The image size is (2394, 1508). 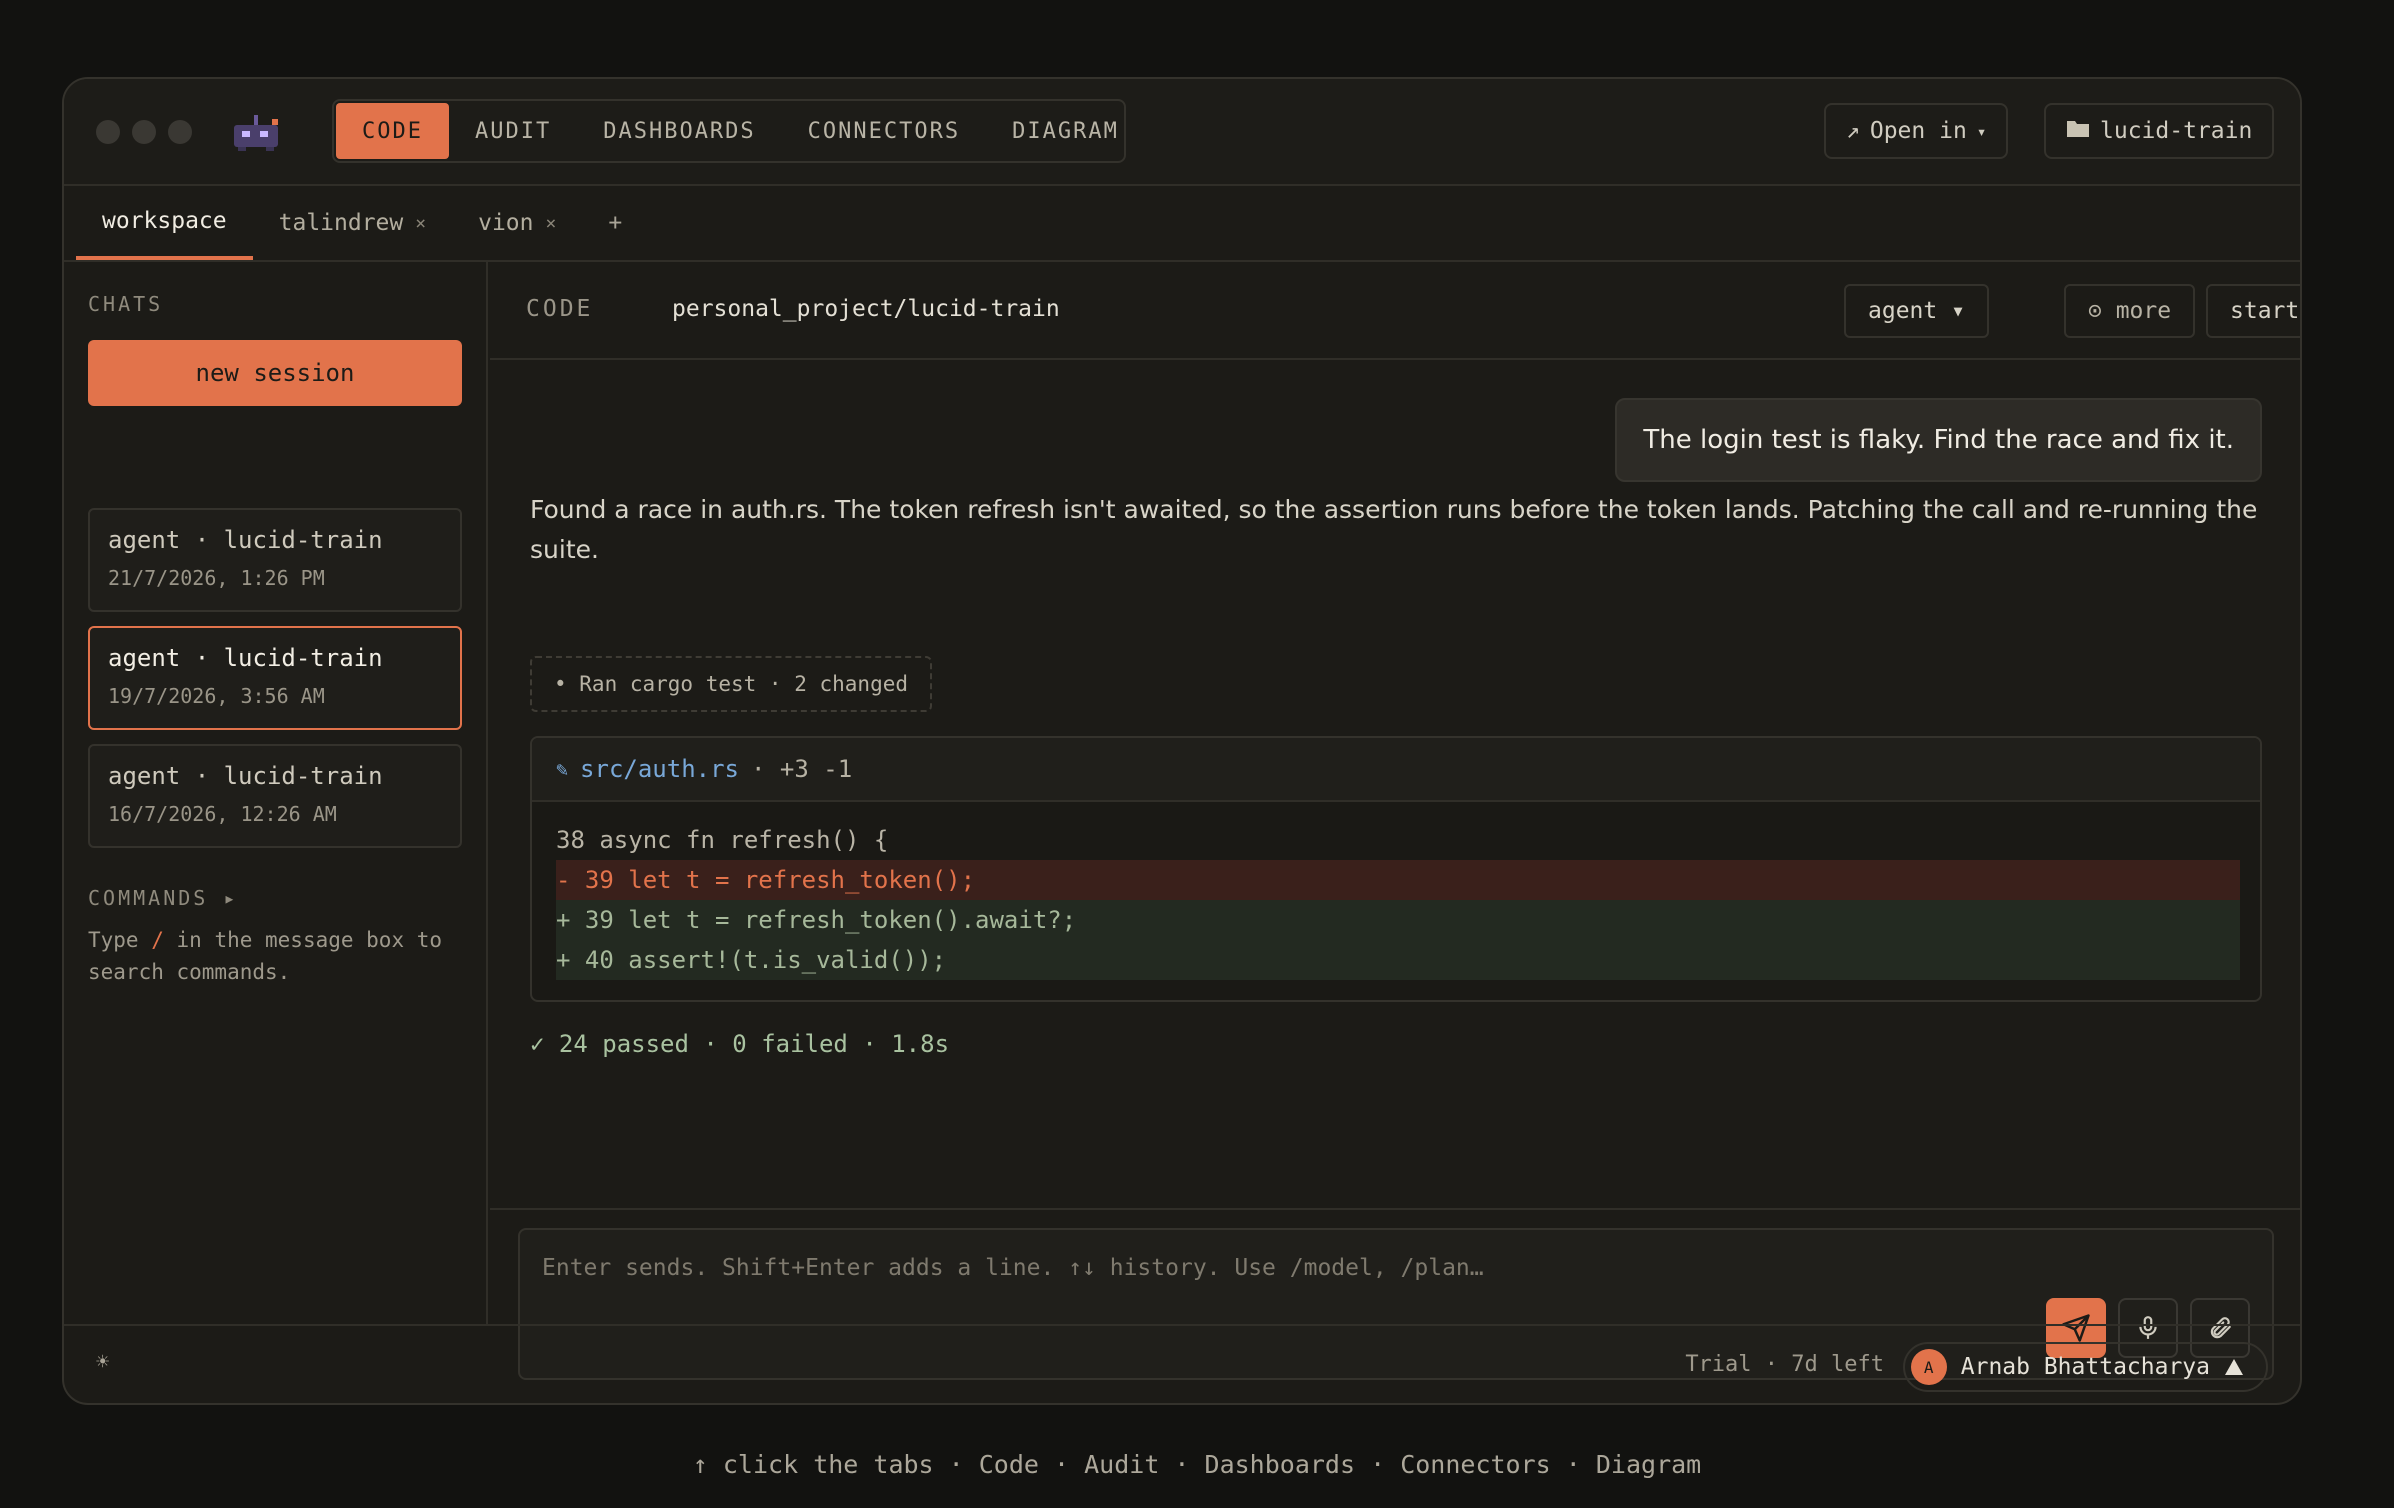 What do you see at coordinates (126, 304) in the screenshot?
I see `chats-heading: CHATS` at bounding box center [126, 304].